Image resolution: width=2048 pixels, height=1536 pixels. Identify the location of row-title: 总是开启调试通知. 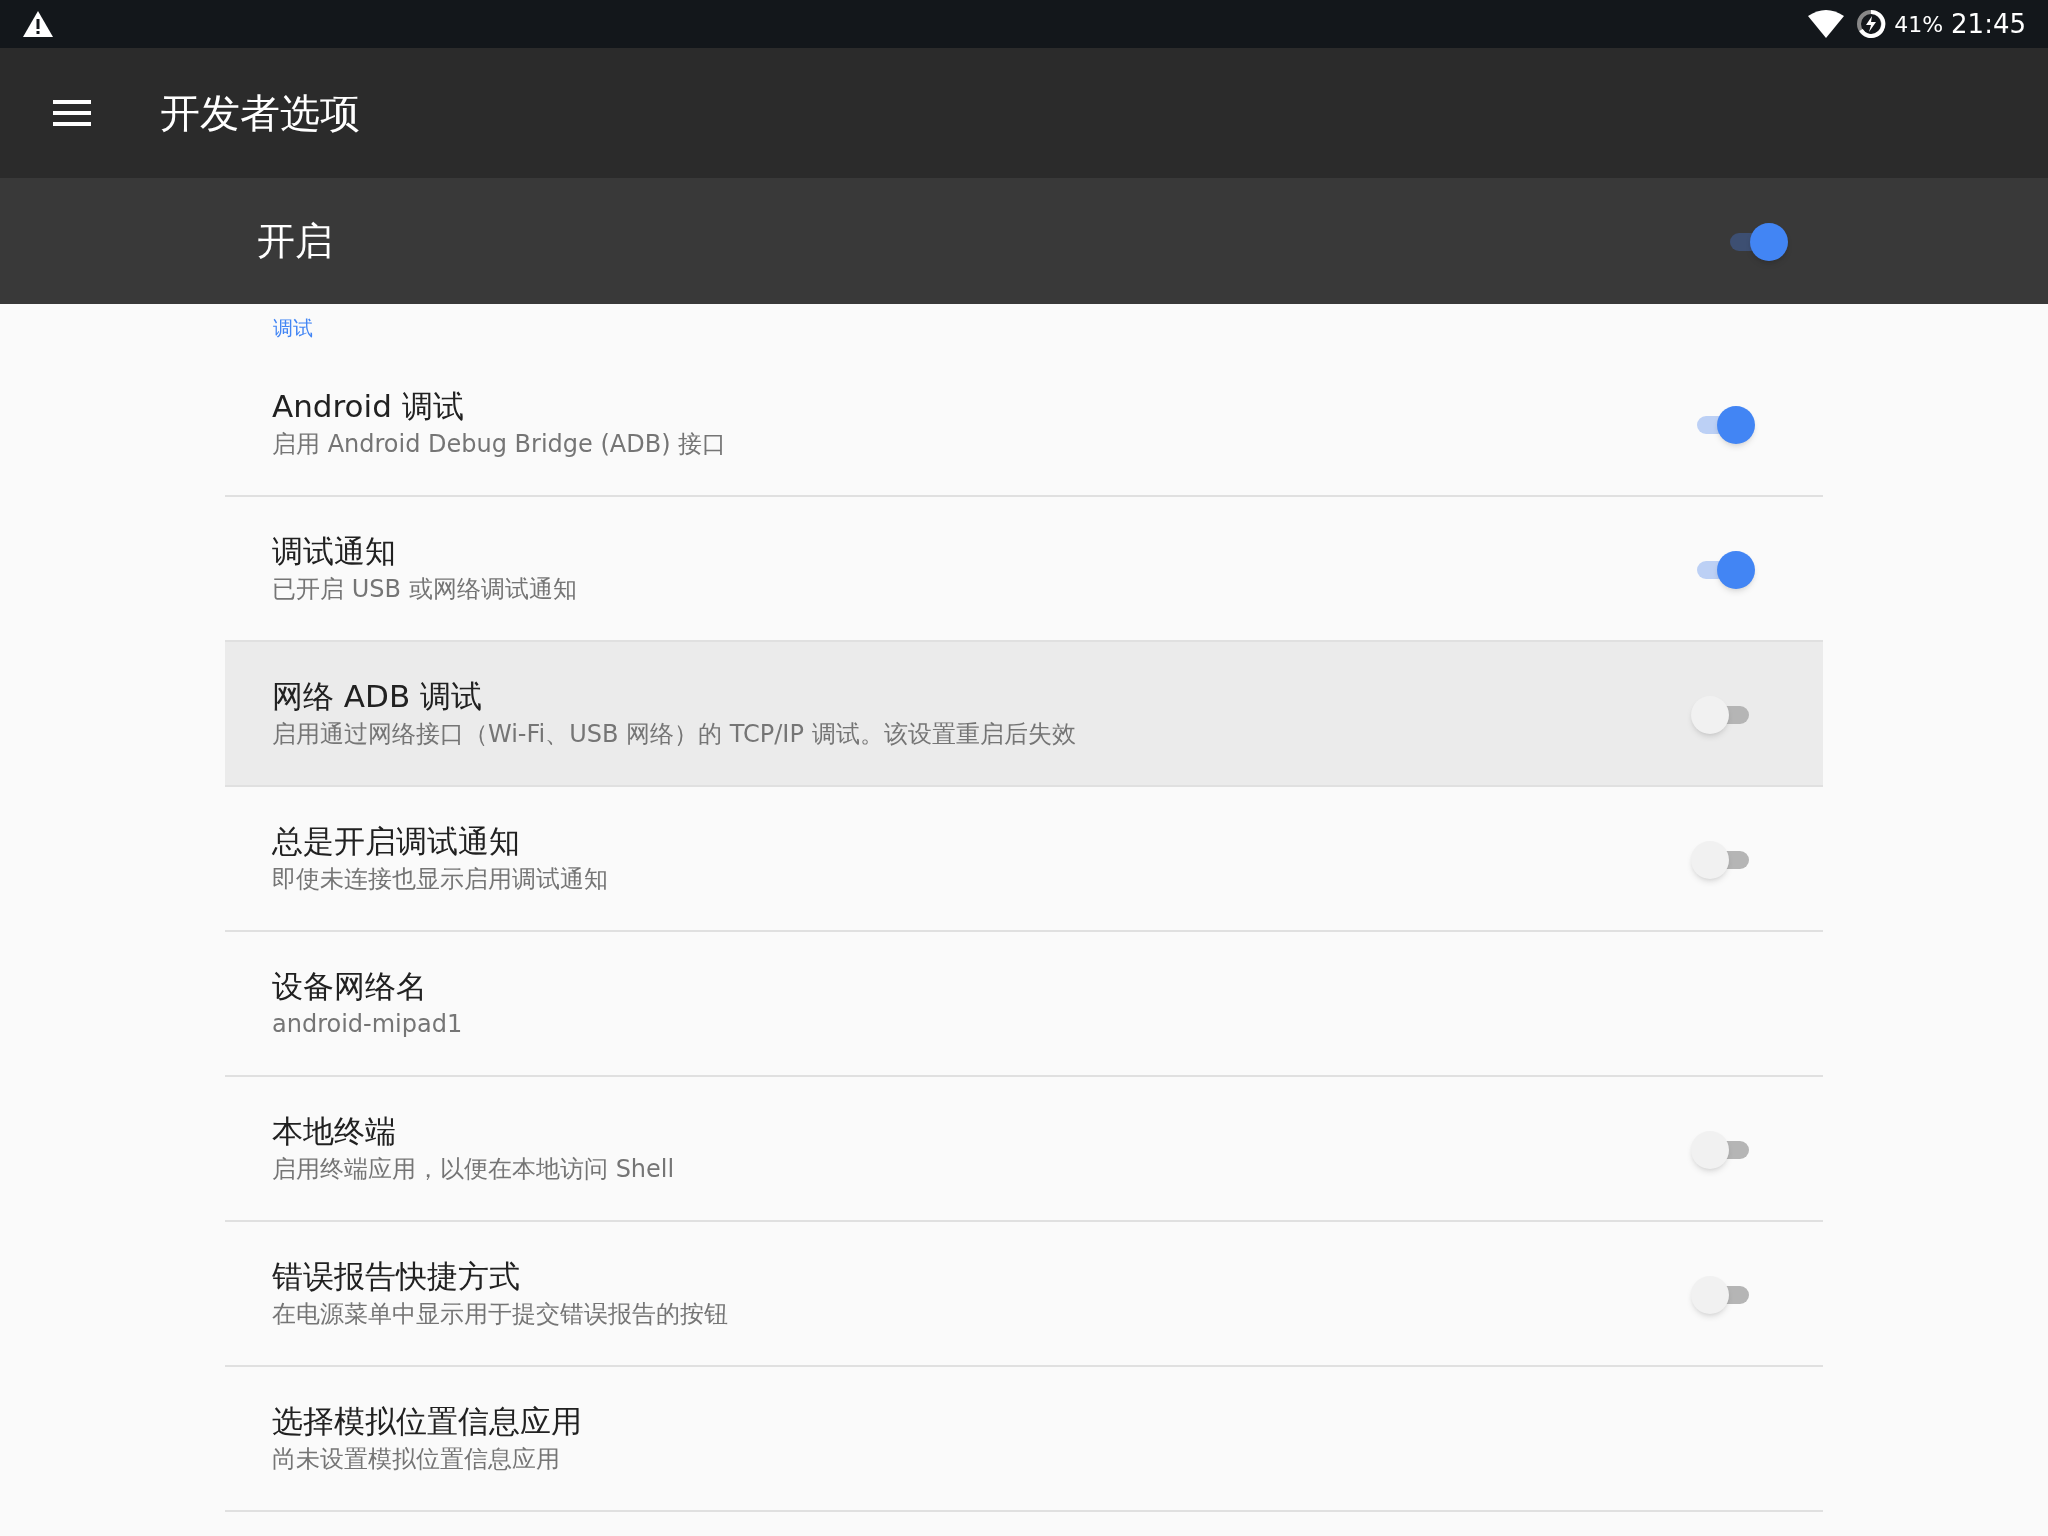
(396, 841).